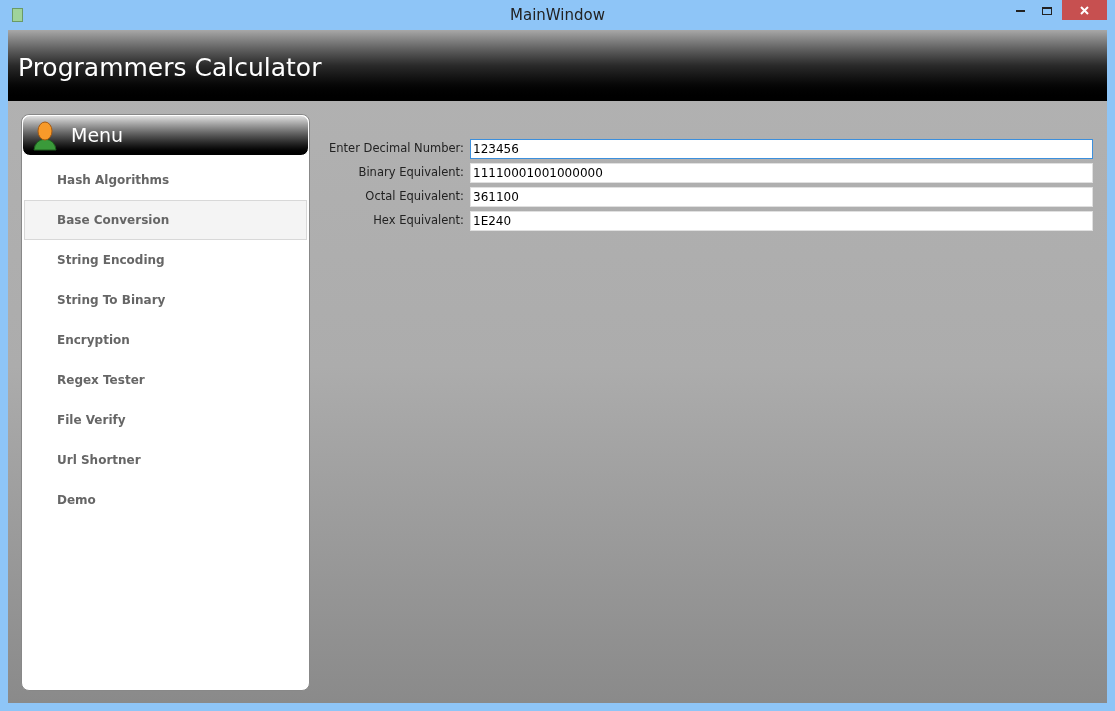 The width and height of the screenshot is (1115, 711). Describe the element at coordinates (1047, 10) in the screenshot. I see `maximize-icon` at that location.